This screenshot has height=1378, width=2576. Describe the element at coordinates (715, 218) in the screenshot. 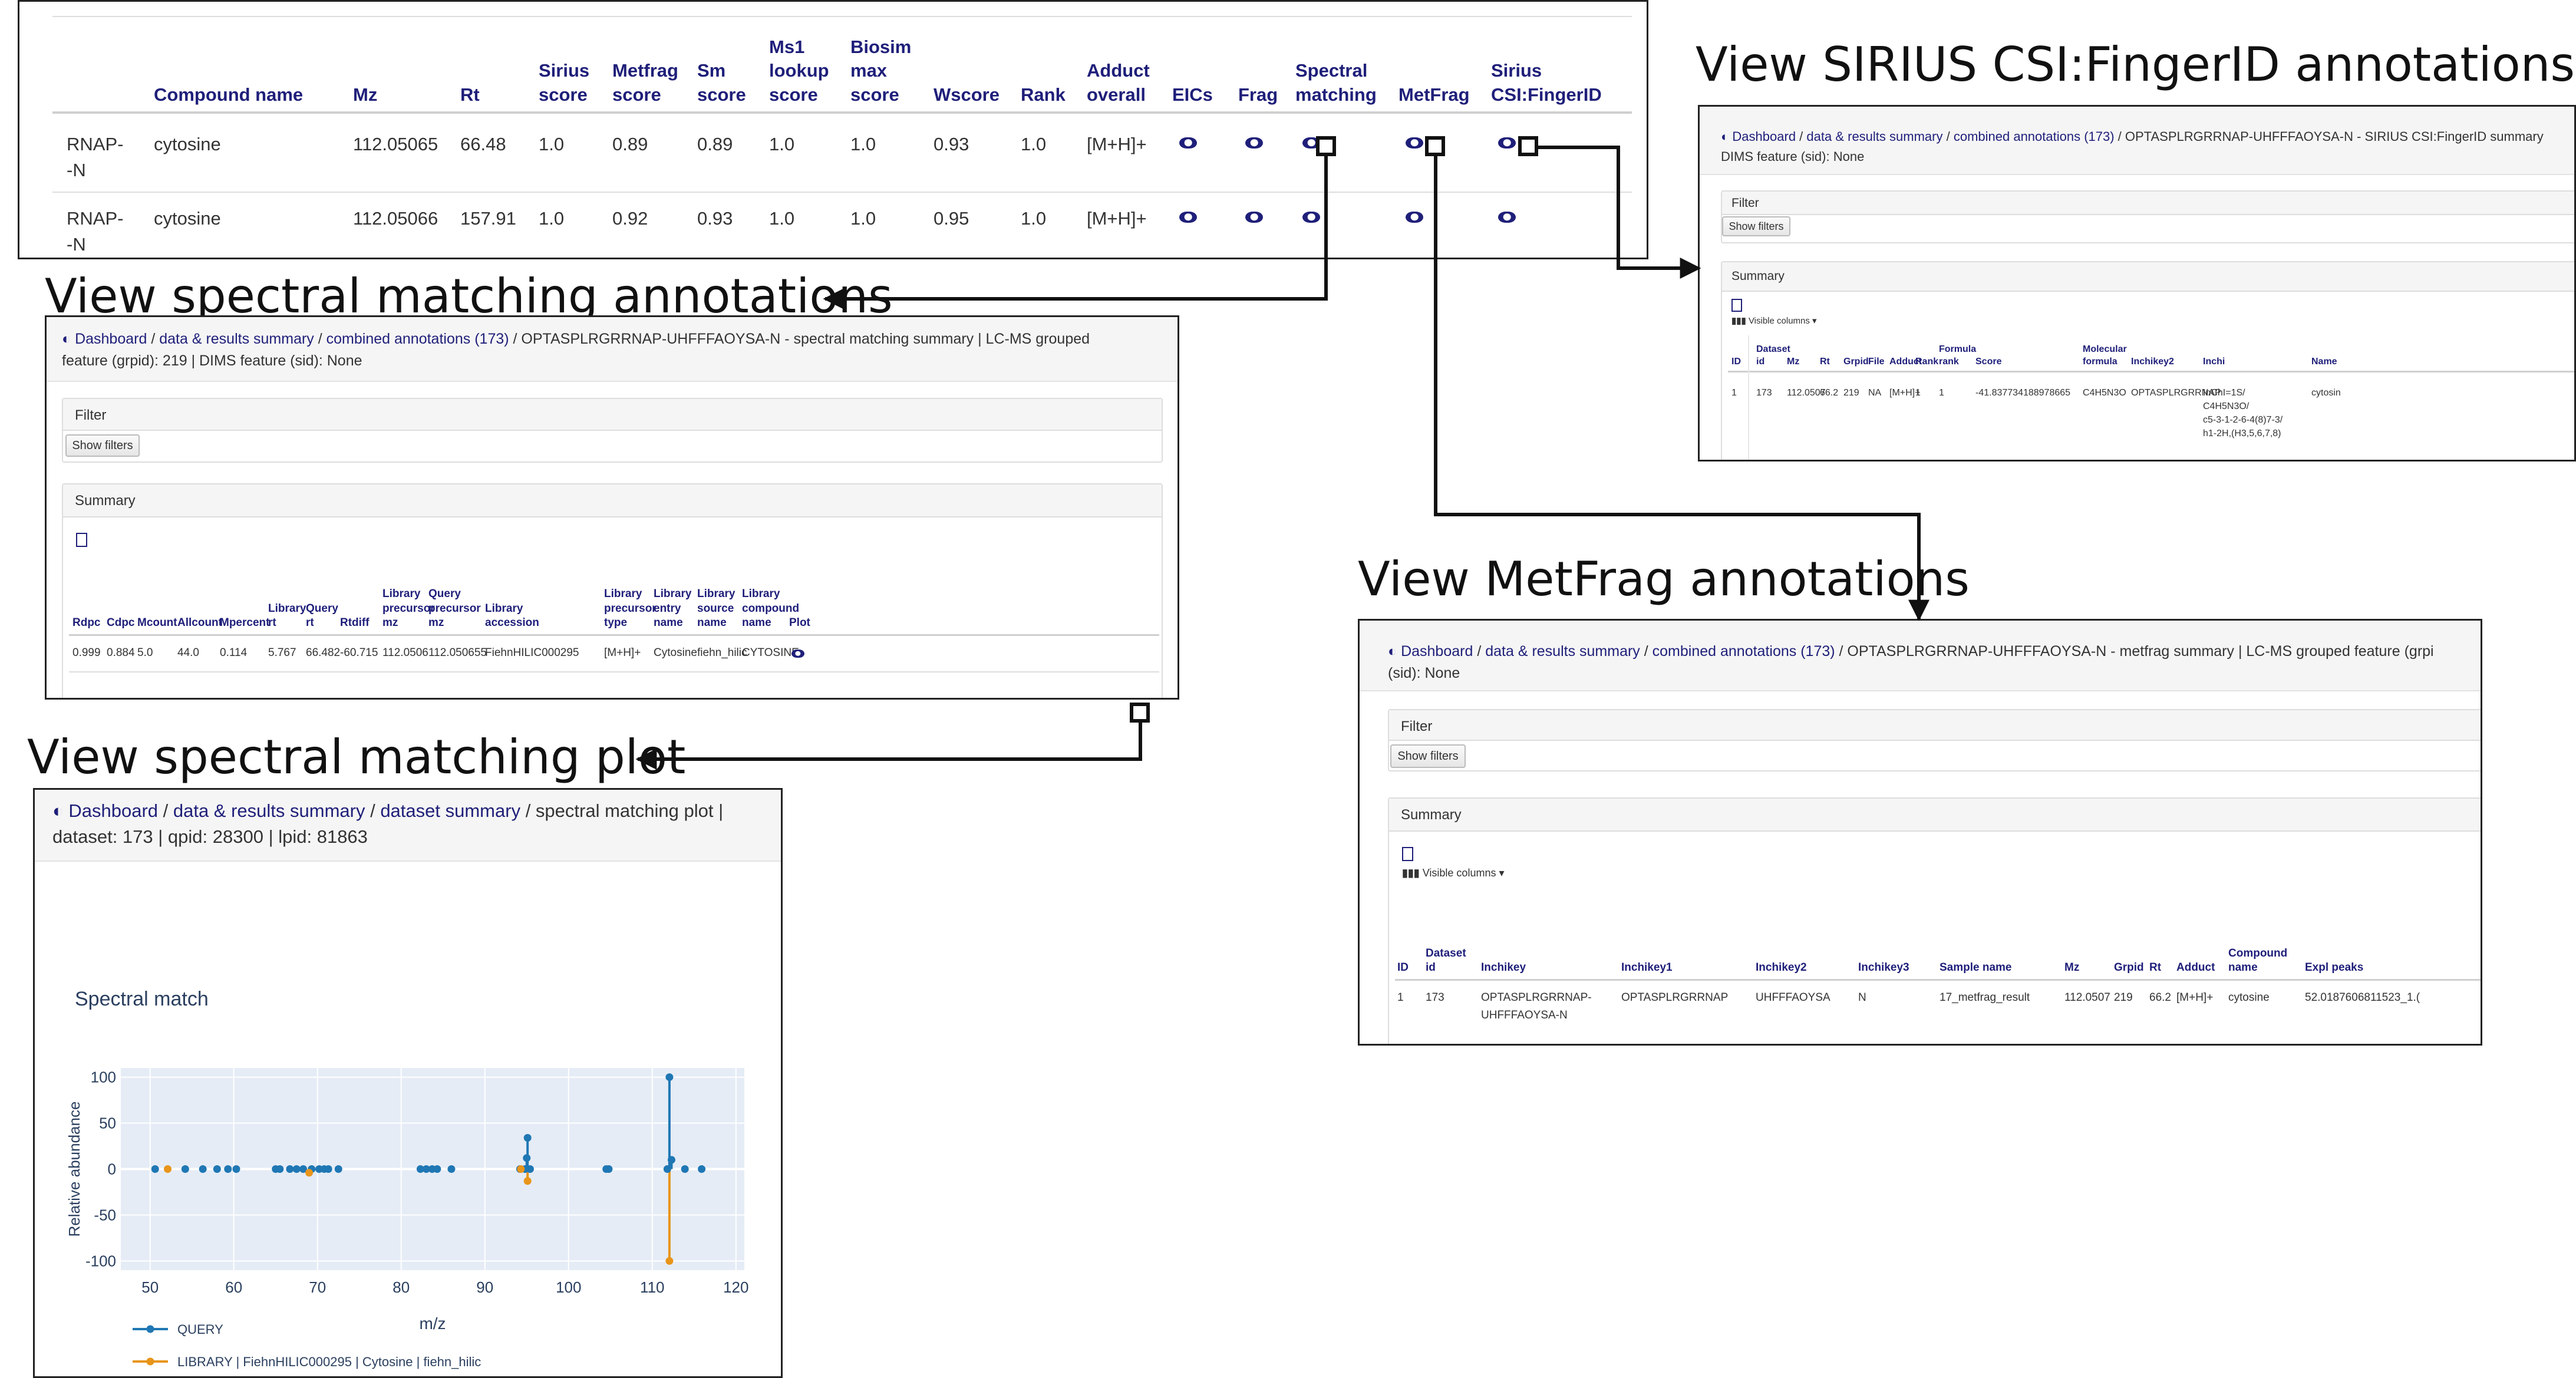

I see `table-cell: 0.93` at that location.